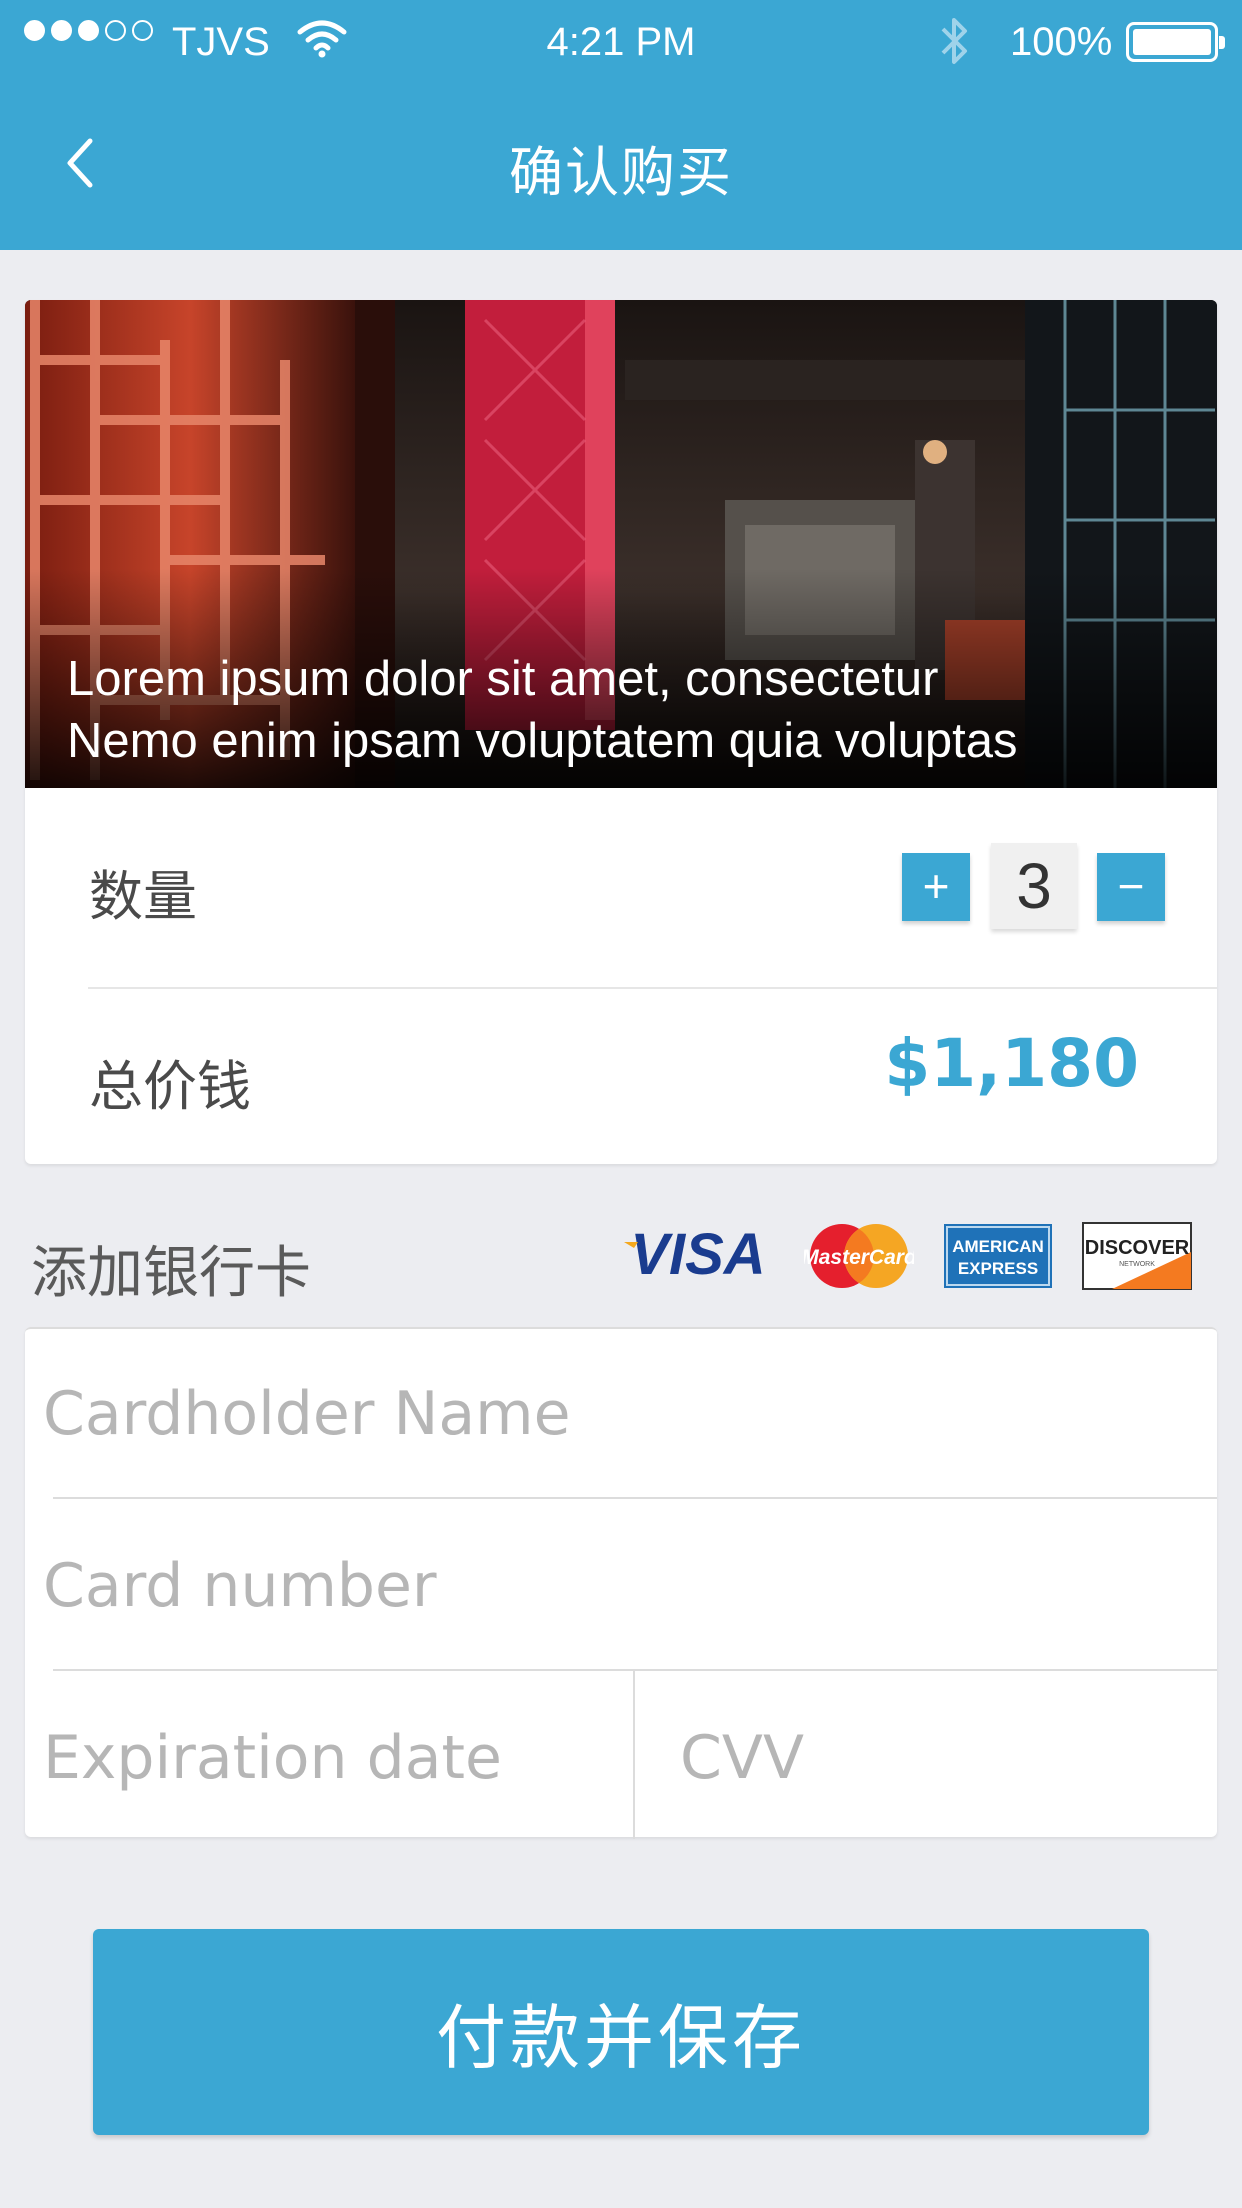 The image size is (1242, 2208). I want to click on total-price-value: $1,180, so click(1011, 1063).